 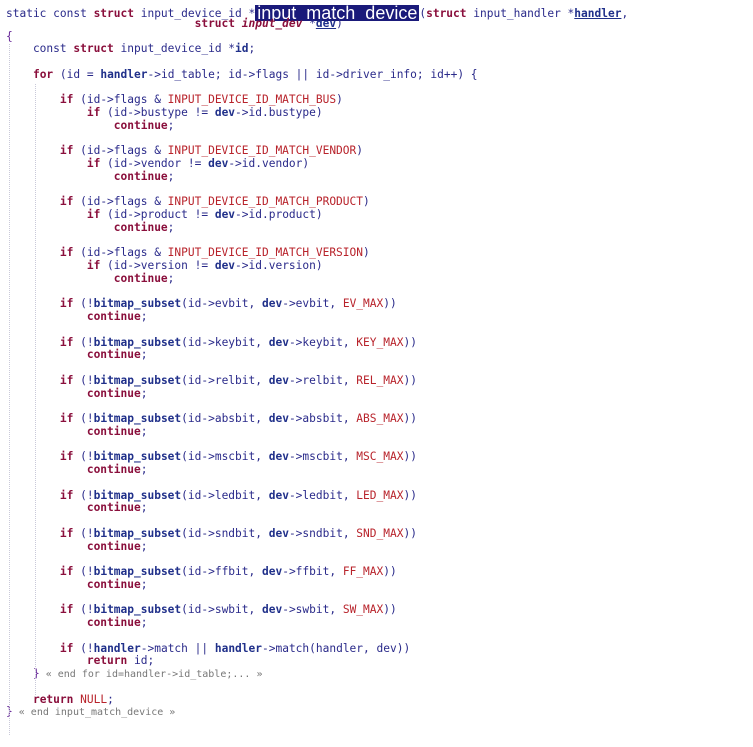 What do you see at coordinates (35, 390) in the screenshot?
I see `indent-guide-for` at bounding box center [35, 390].